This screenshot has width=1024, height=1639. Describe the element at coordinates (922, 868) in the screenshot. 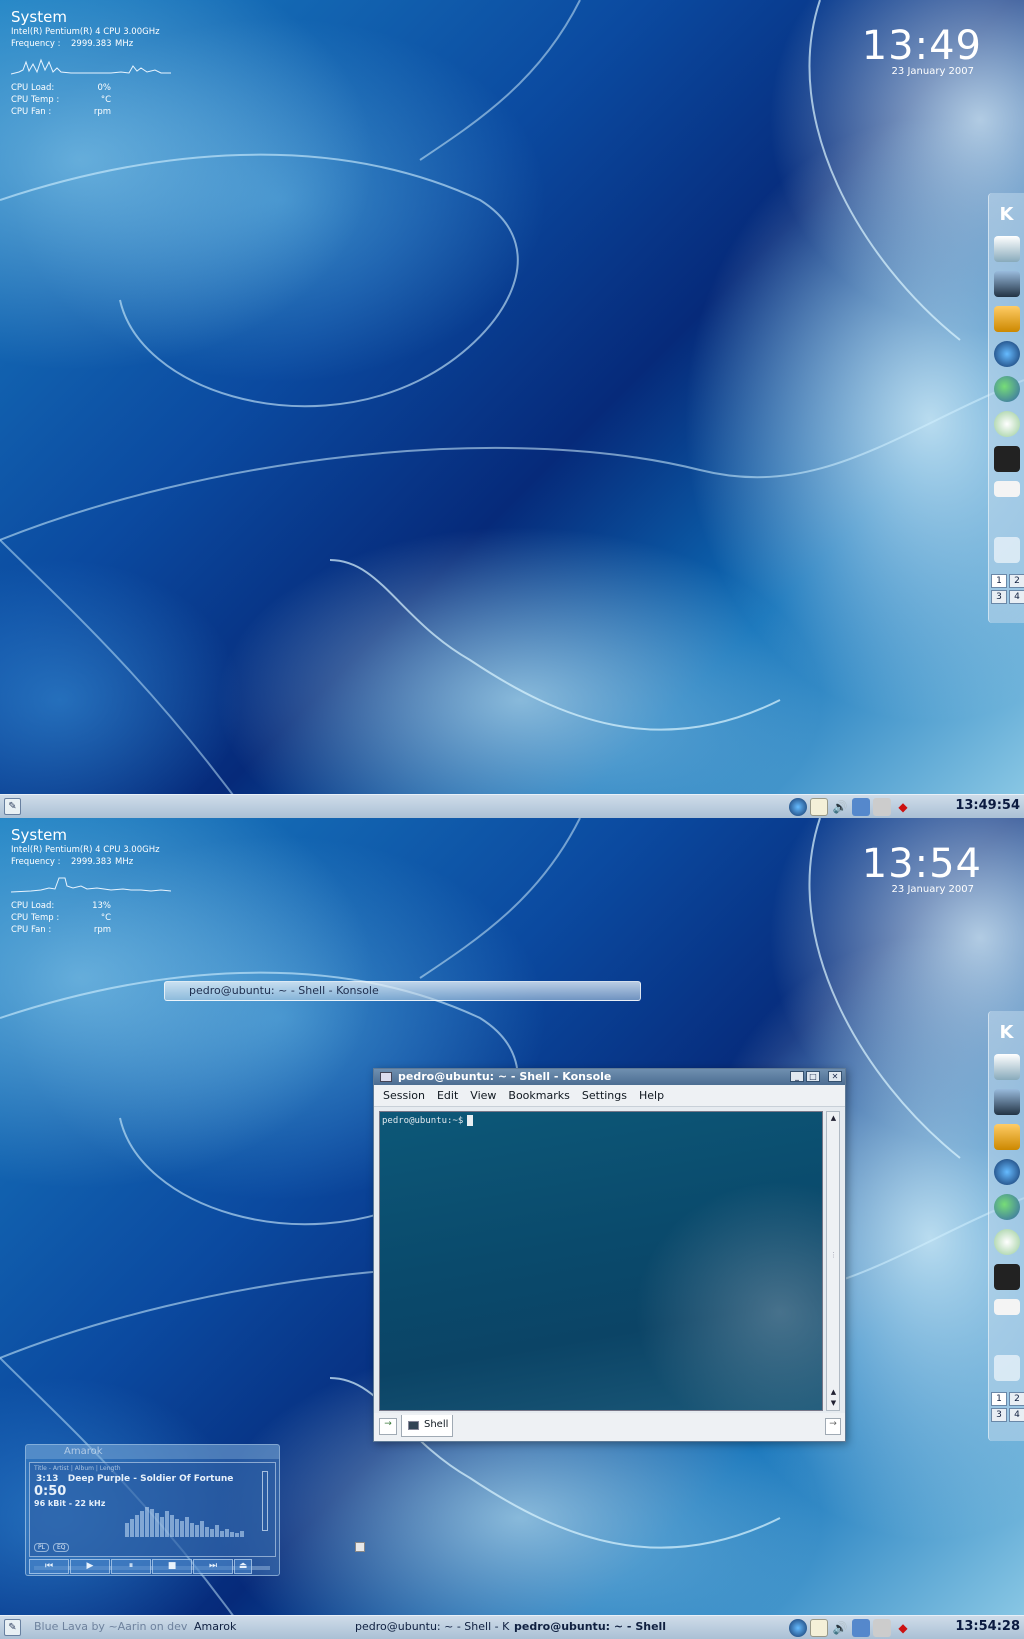

I see `desktop-clock: 13:54 23 January 2007` at that location.